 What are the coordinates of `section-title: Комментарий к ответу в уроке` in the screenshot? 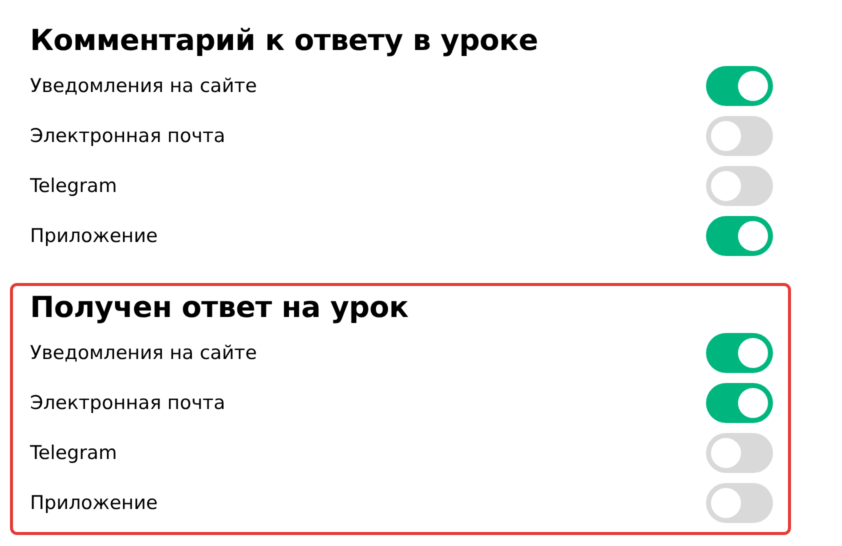 It's located at (284, 40).